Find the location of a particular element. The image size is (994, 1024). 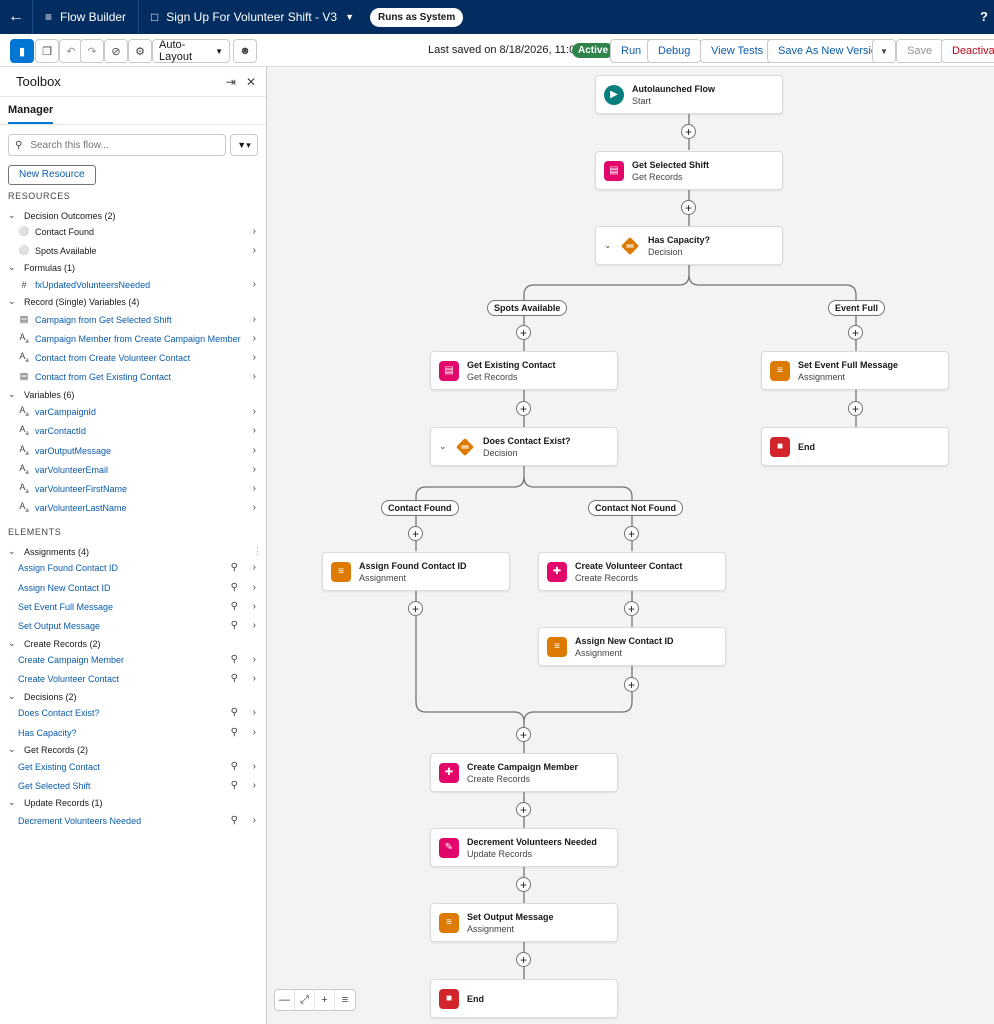

help-button: ? is located at coordinates (984, 16).